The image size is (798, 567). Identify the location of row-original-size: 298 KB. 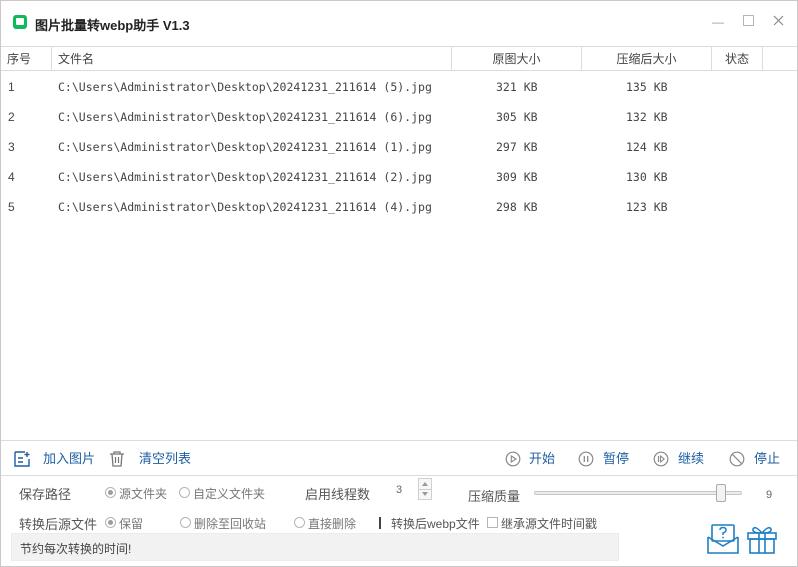
(517, 207).